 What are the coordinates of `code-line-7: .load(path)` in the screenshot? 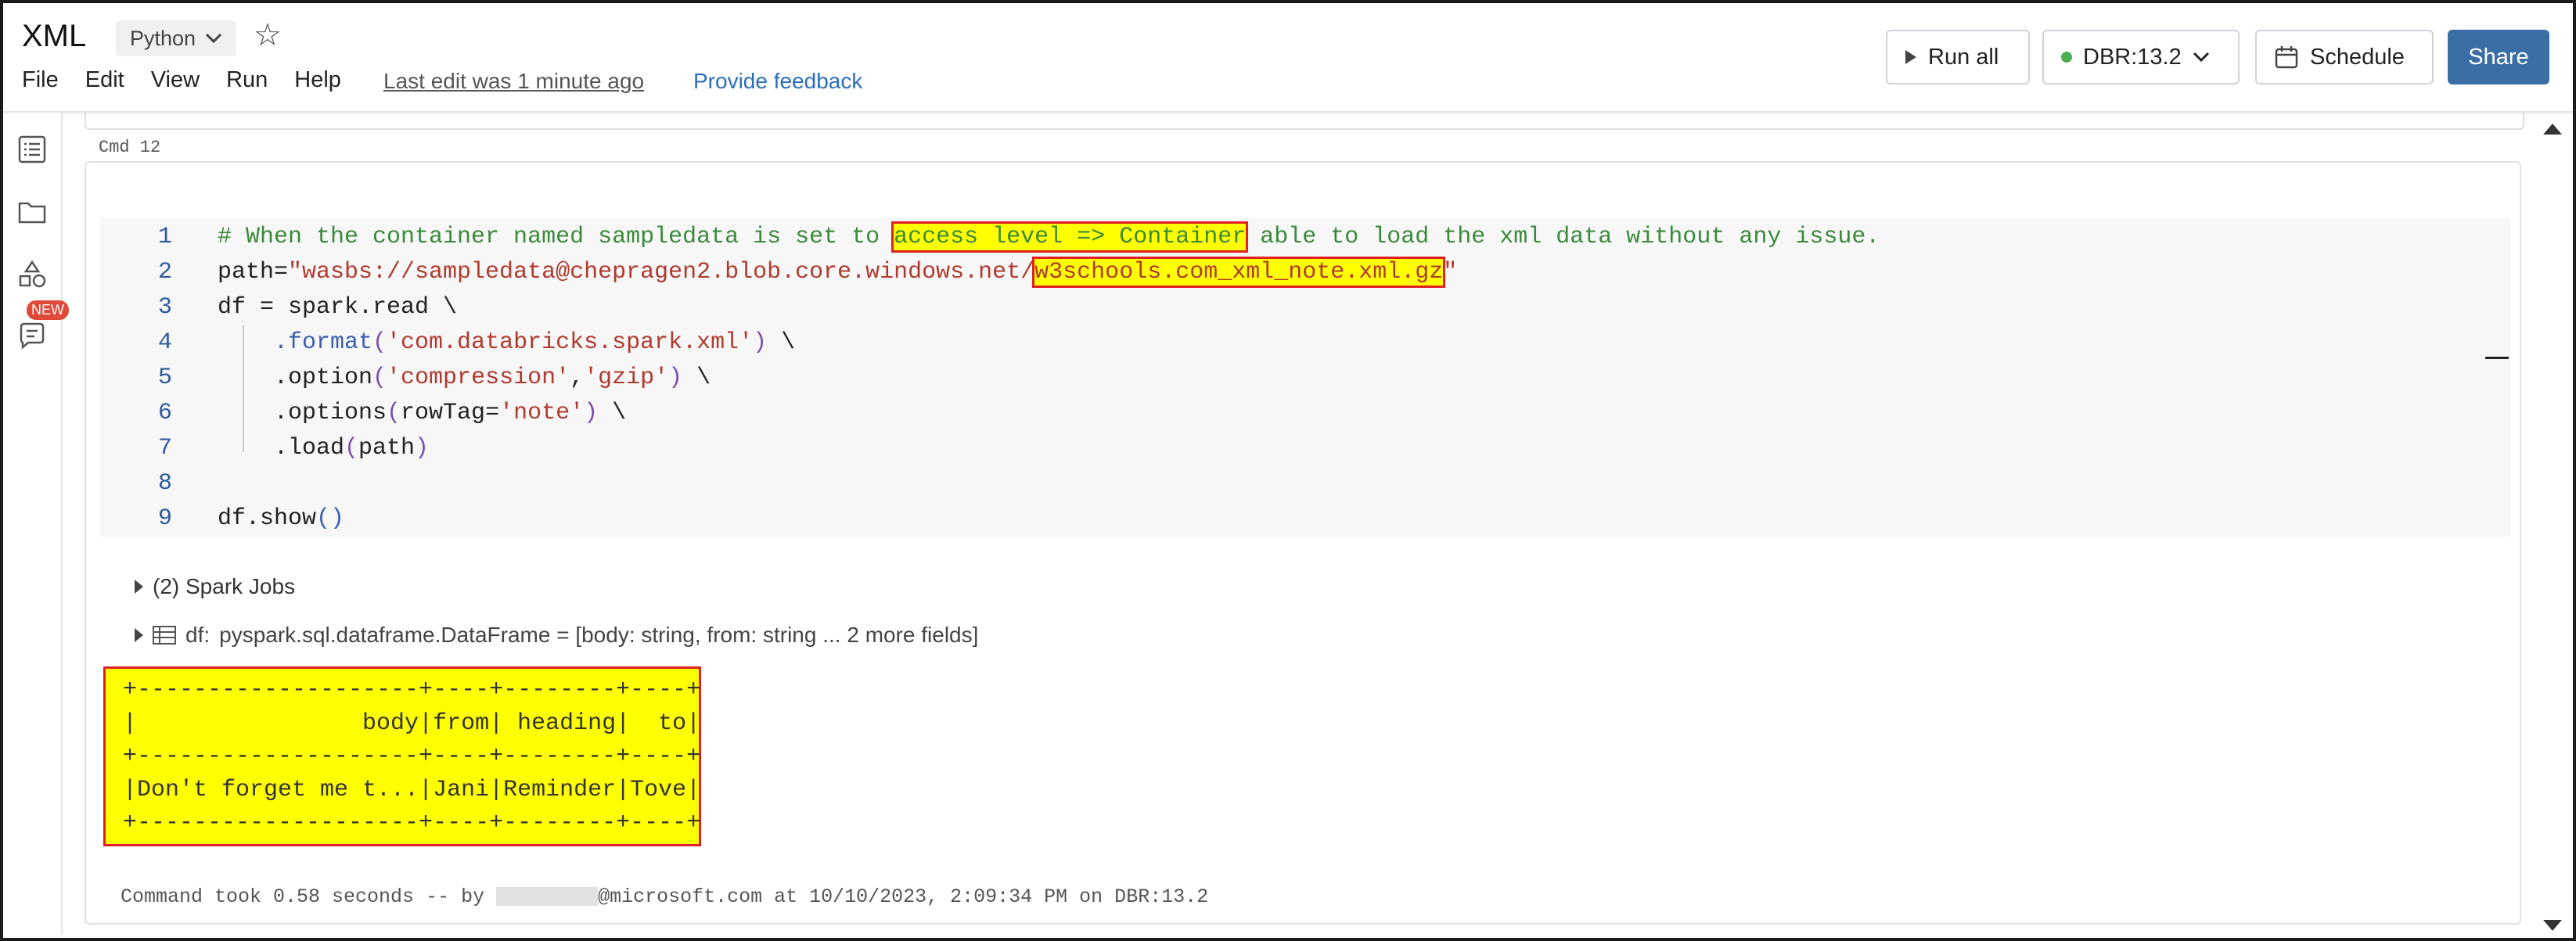 It's located at (352, 448).